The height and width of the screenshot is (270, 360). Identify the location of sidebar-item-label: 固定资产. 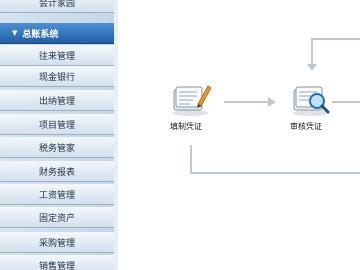
(56, 218).